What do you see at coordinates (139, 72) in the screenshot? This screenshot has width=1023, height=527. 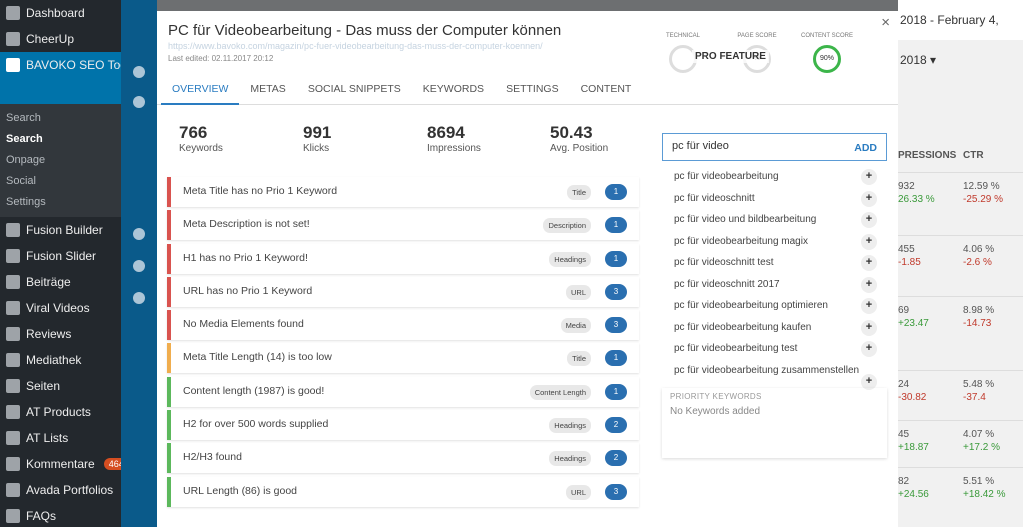 I see `chart-icon` at bounding box center [139, 72].